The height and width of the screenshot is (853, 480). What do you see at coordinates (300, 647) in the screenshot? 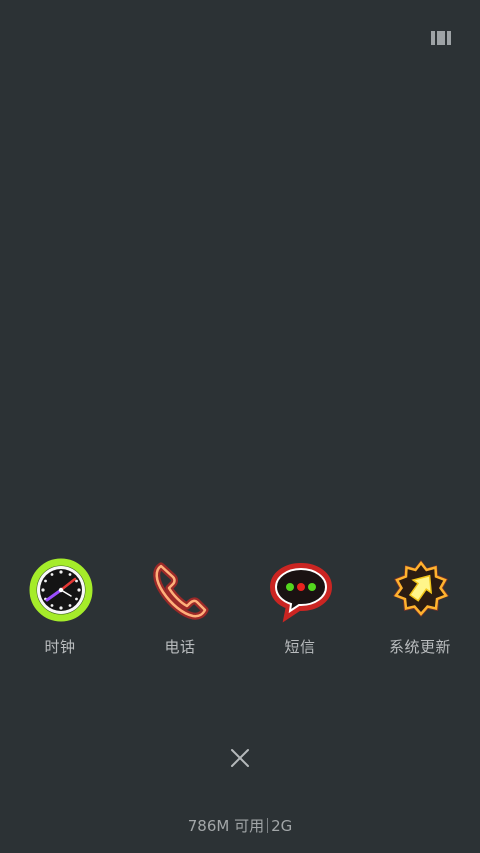
I see `app-label: 短信` at bounding box center [300, 647].